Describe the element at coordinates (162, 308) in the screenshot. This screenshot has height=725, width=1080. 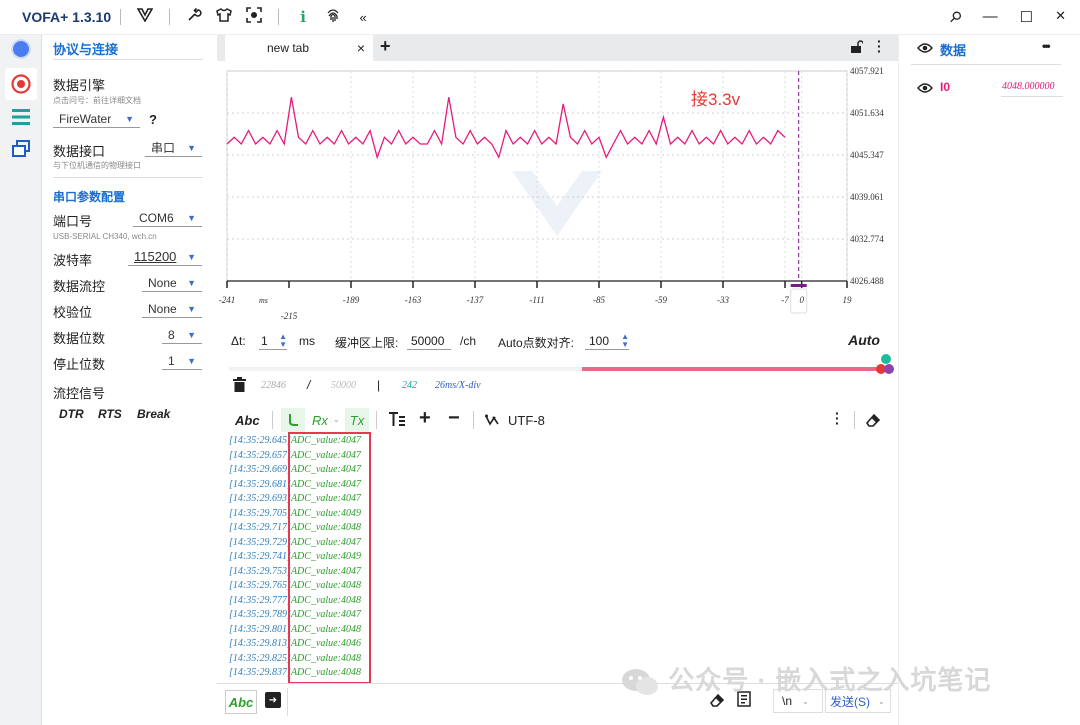
I see `parity-value: None` at that location.